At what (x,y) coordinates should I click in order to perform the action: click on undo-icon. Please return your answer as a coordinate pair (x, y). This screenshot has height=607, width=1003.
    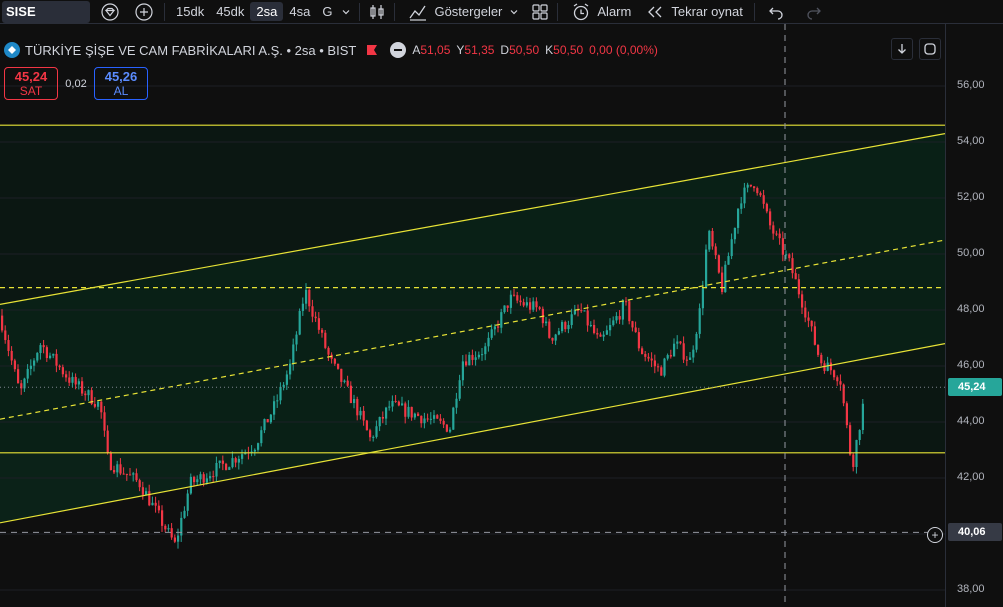
    Looking at the image, I should click on (776, 12).